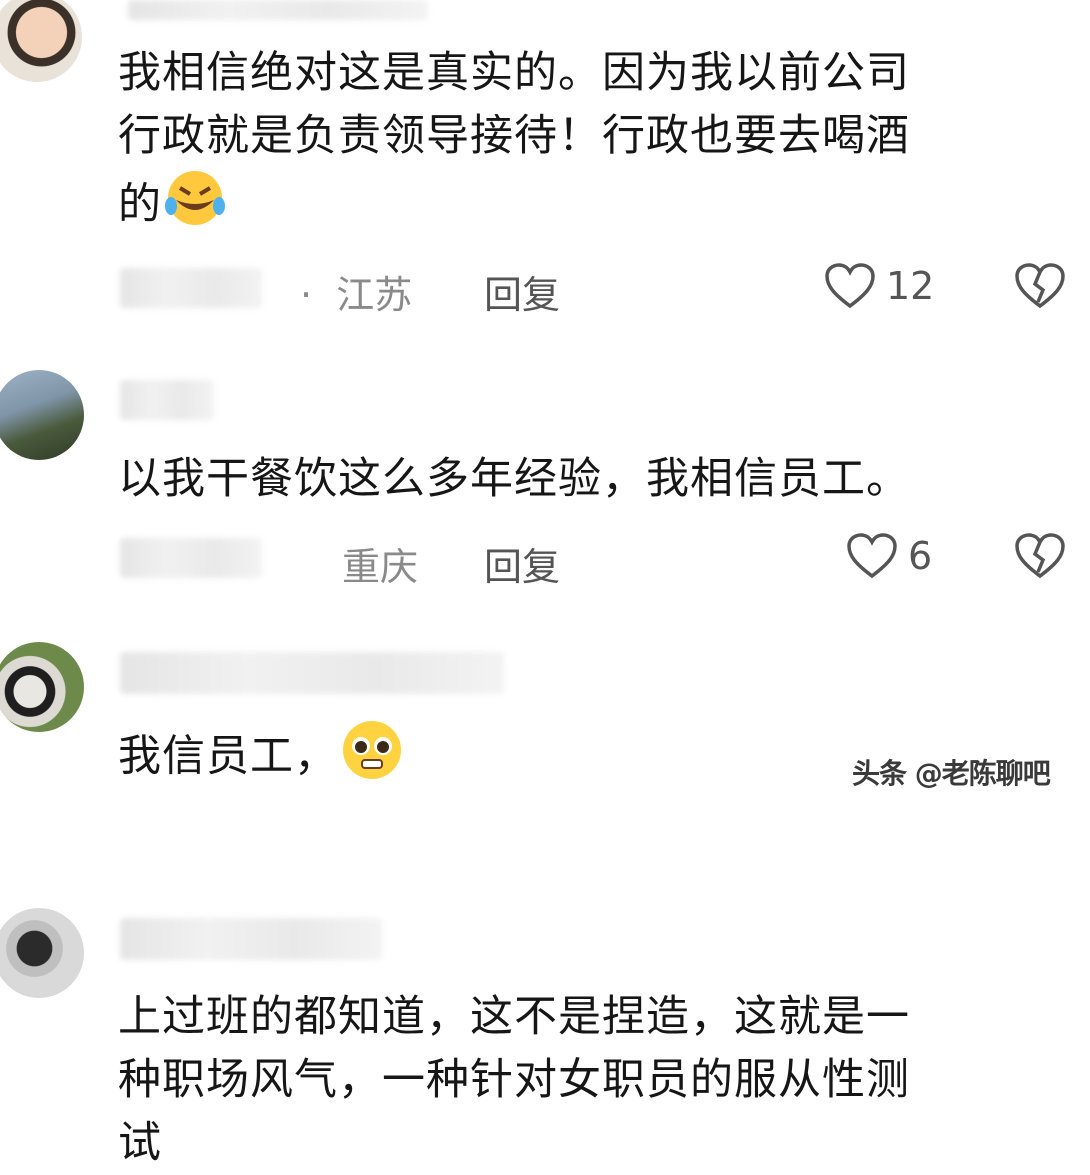  What do you see at coordinates (951, 773) in the screenshot?
I see `watermark: 头条 @老陈聊吧` at bounding box center [951, 773].